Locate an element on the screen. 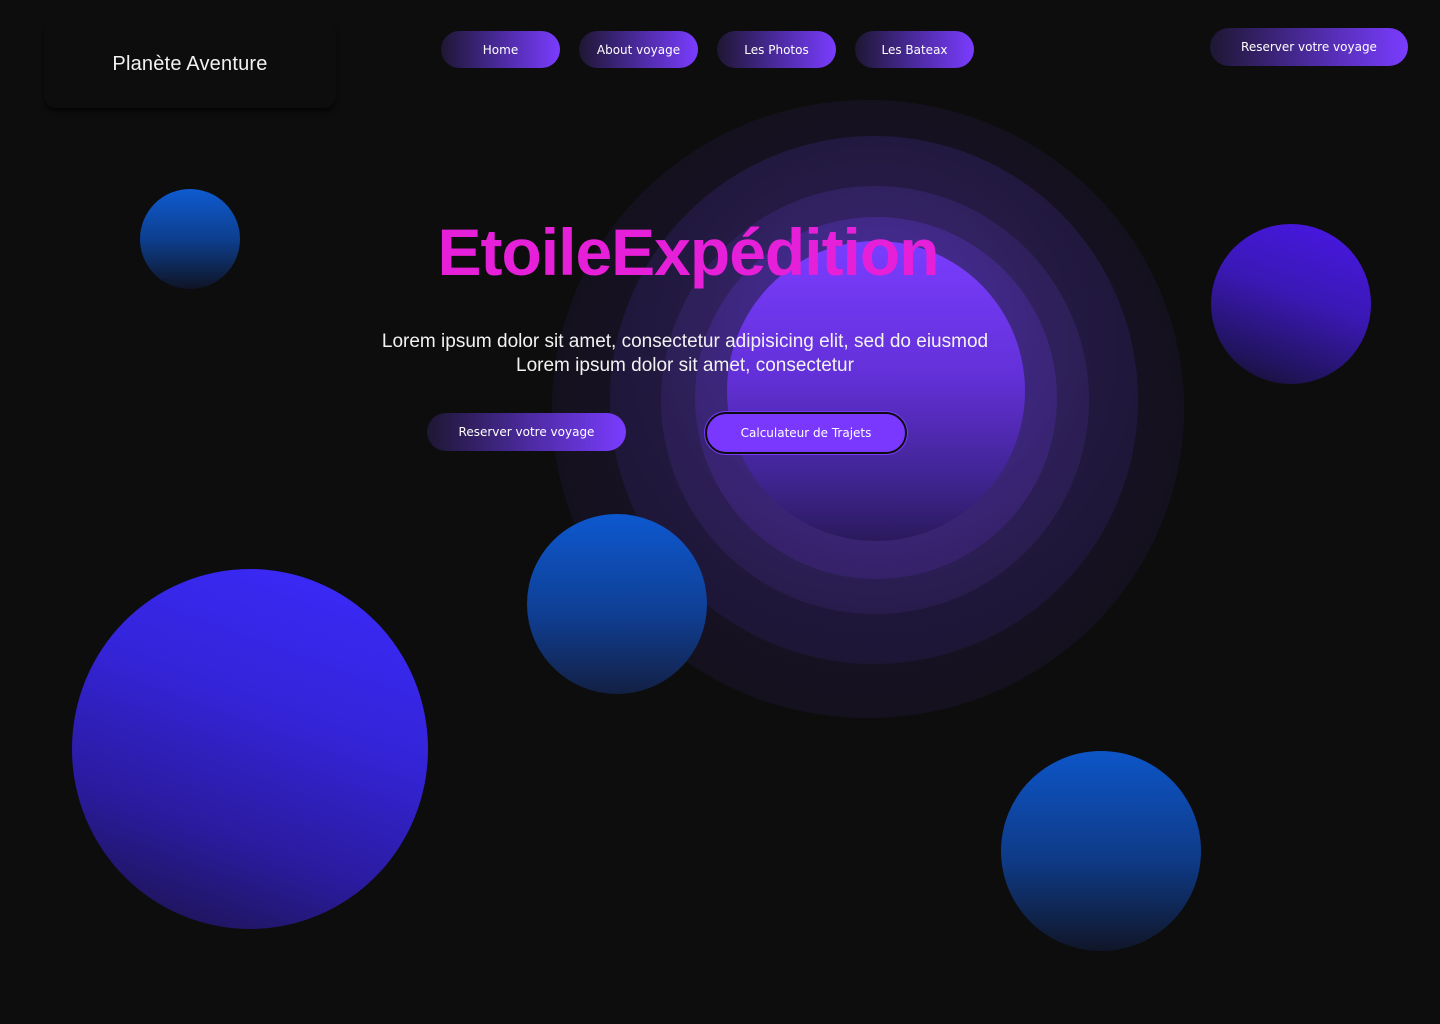 The image size is (1440, 1024). hero-title: EtoileExpédition is located at coordinates (688, 252).